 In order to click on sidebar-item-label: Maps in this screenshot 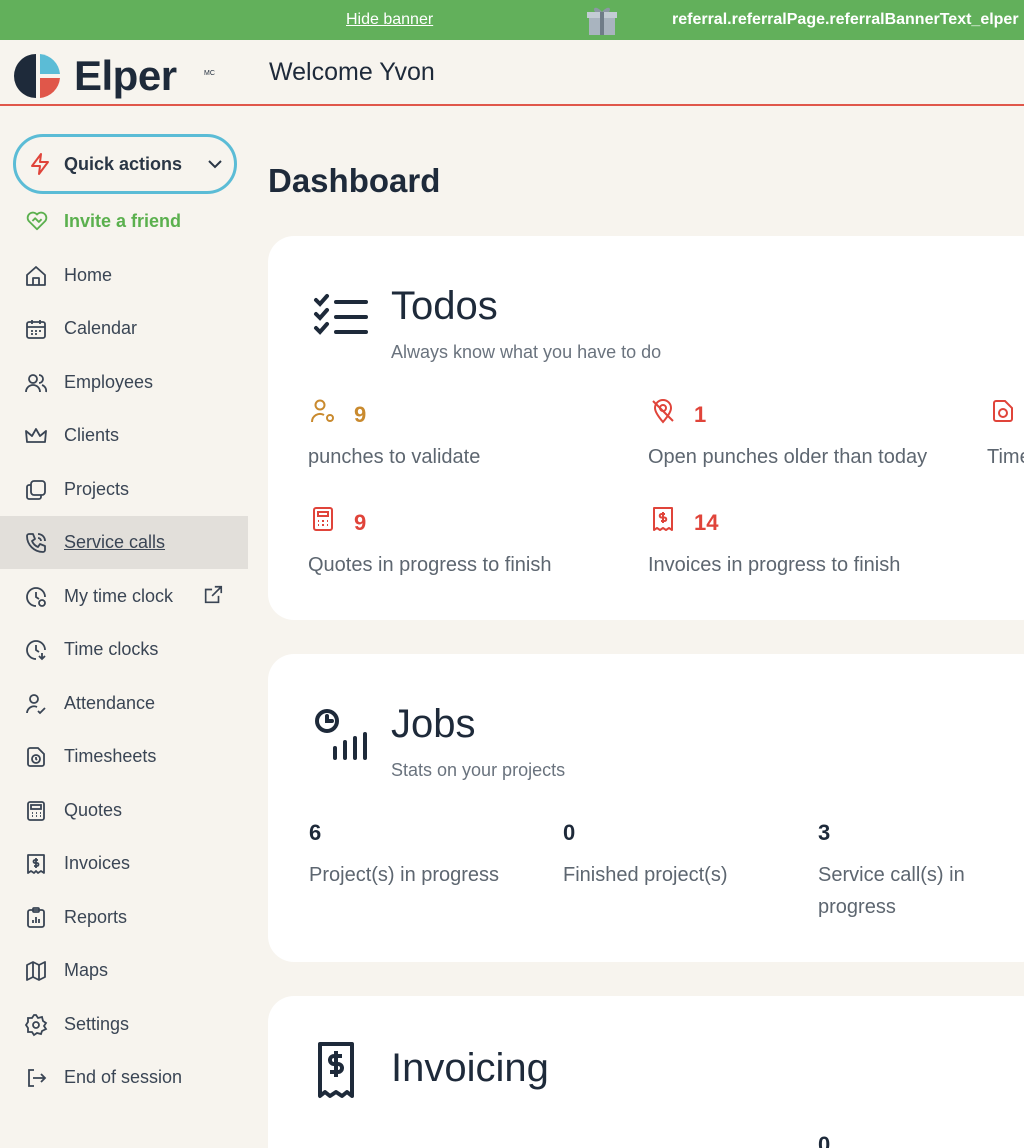, I will do `click(86, 970)`.